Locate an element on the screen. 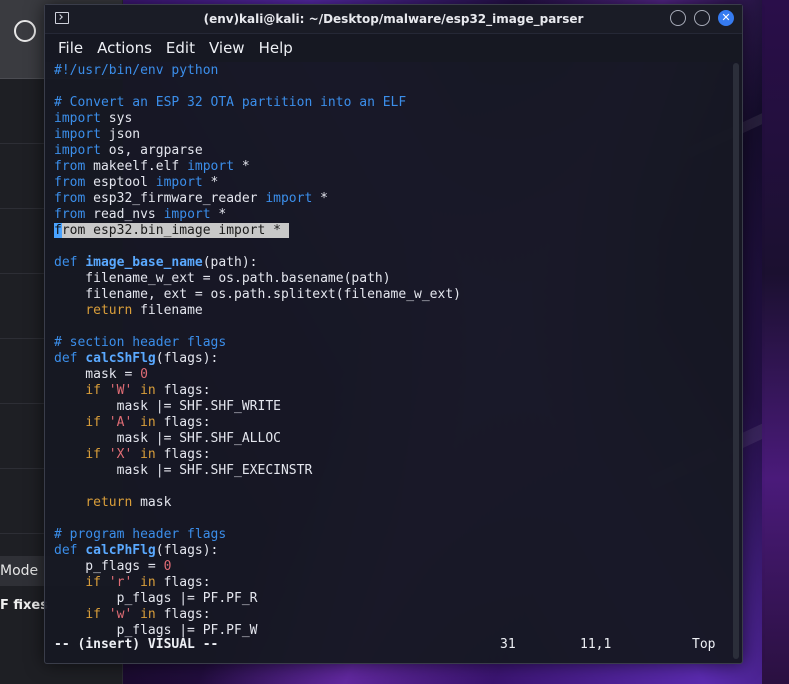 The height and width of the screenshot is (684, 789). code-token: 0 is located at coordinates (167, 566).